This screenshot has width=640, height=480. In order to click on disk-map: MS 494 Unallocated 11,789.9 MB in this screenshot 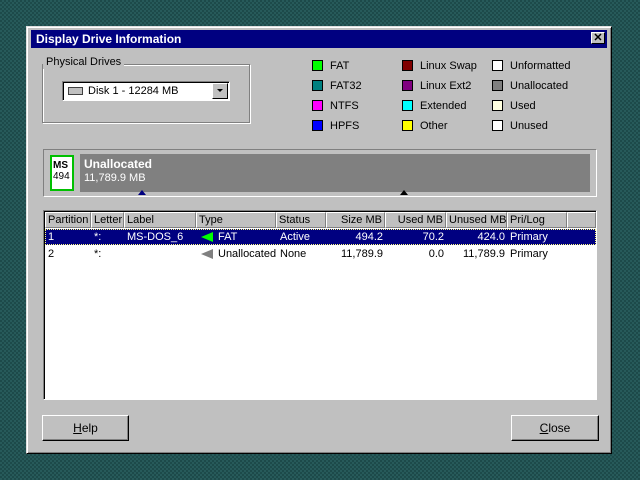, I will do `click(320, 173)`.